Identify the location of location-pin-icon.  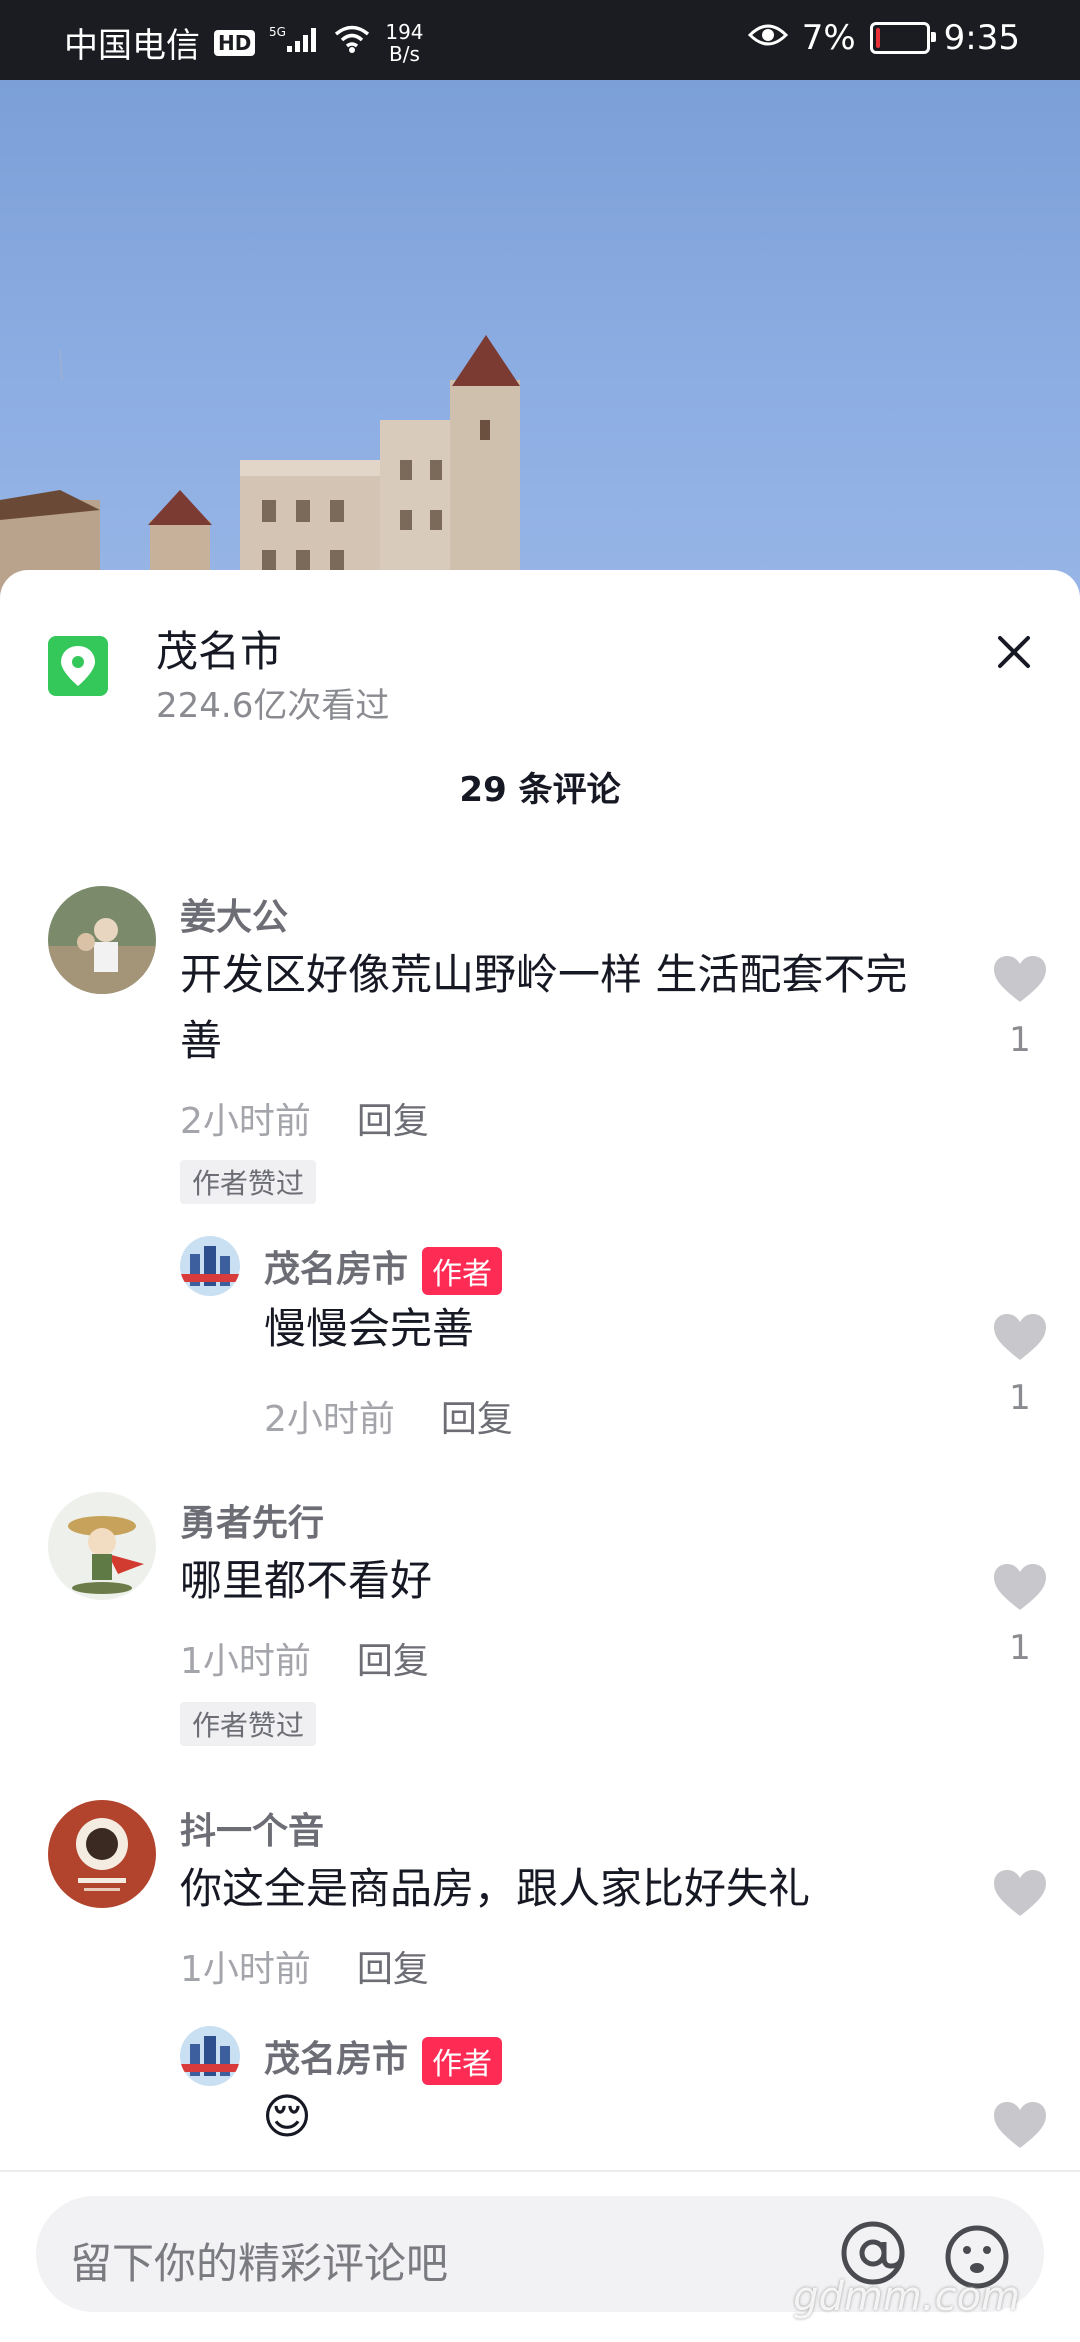
(78, 666).